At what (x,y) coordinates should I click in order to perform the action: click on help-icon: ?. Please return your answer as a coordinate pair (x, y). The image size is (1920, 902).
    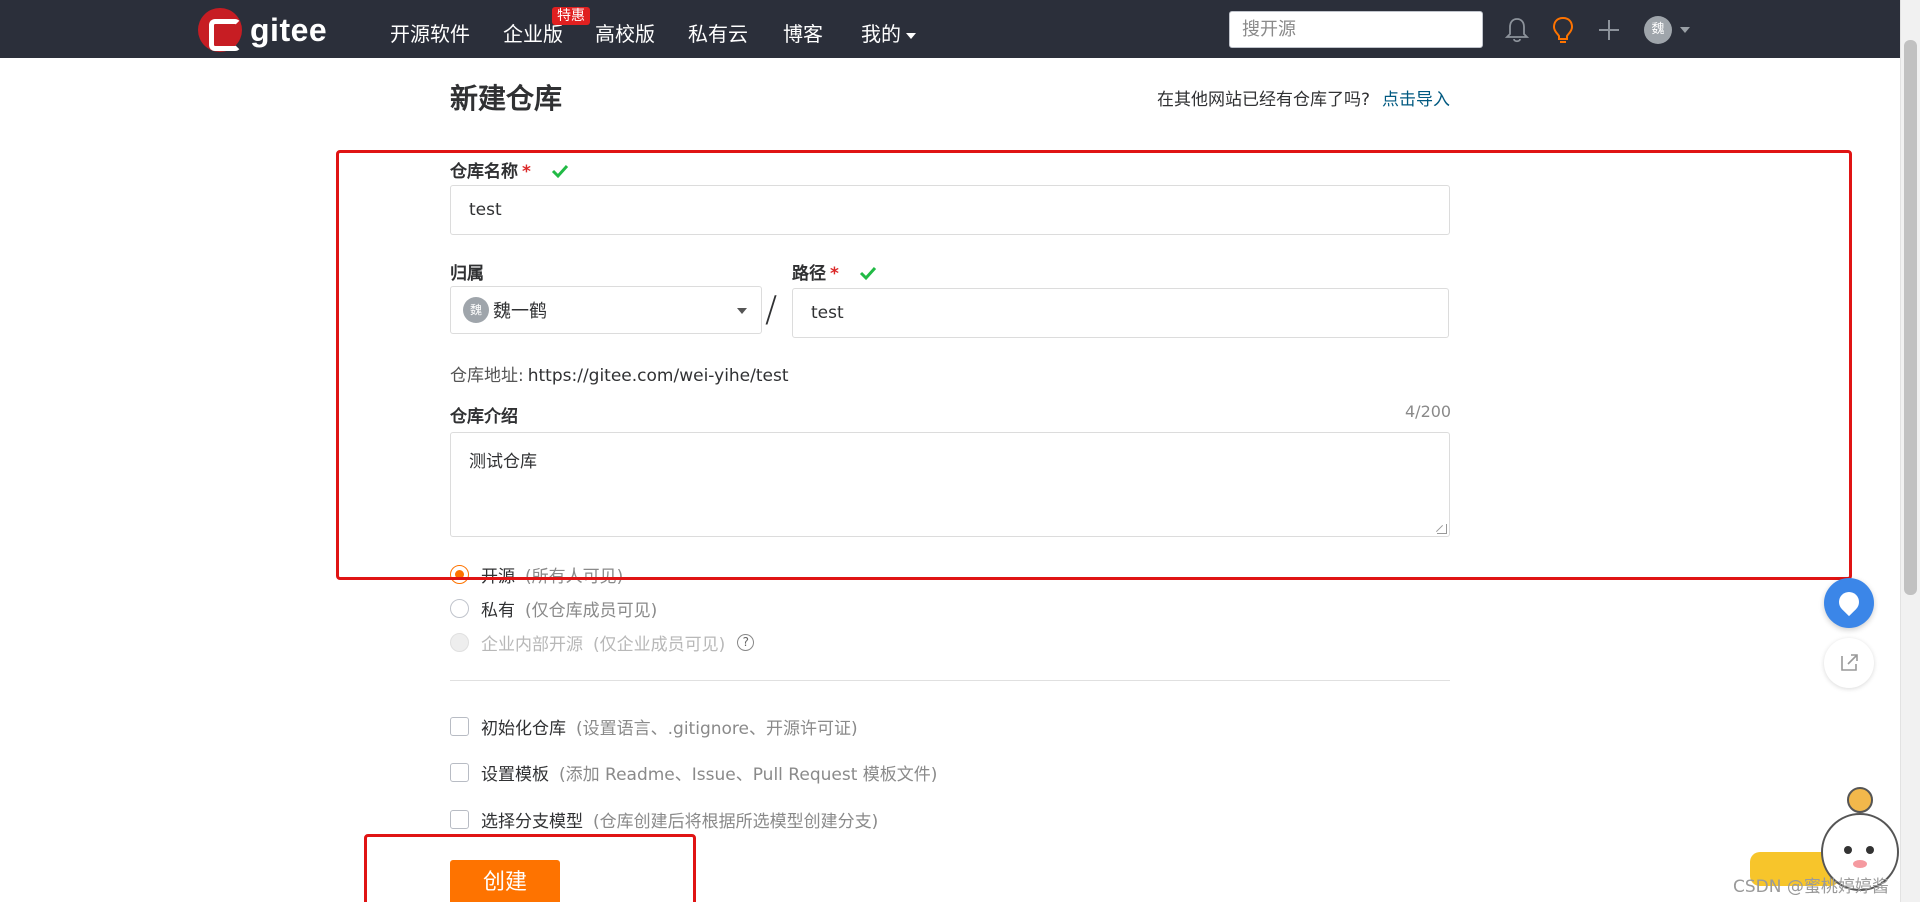
    Looking at the image, I should click on (746, 642).